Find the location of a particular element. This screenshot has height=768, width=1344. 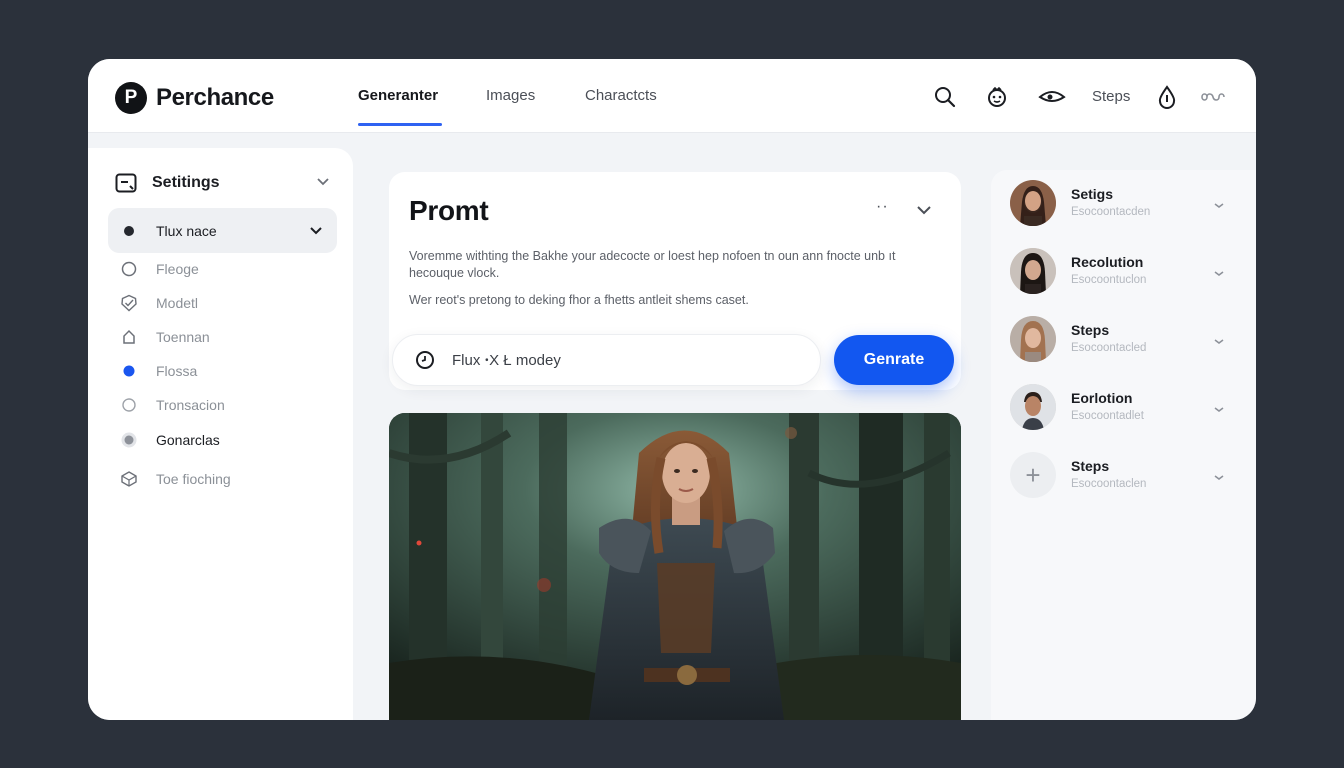

logo-mark: P is located at coordinates (131, 98).